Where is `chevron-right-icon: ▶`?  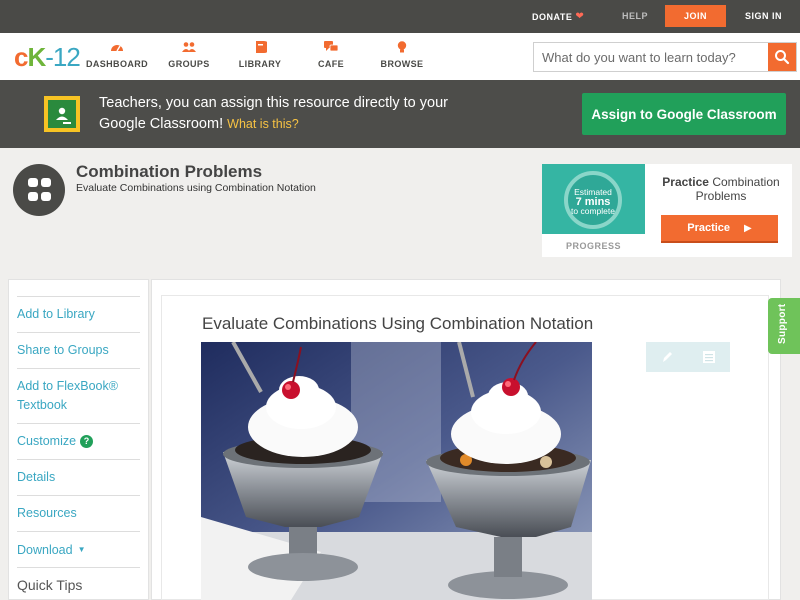
chevron-right-icon: ▶ is located at coordinates (748, 228).